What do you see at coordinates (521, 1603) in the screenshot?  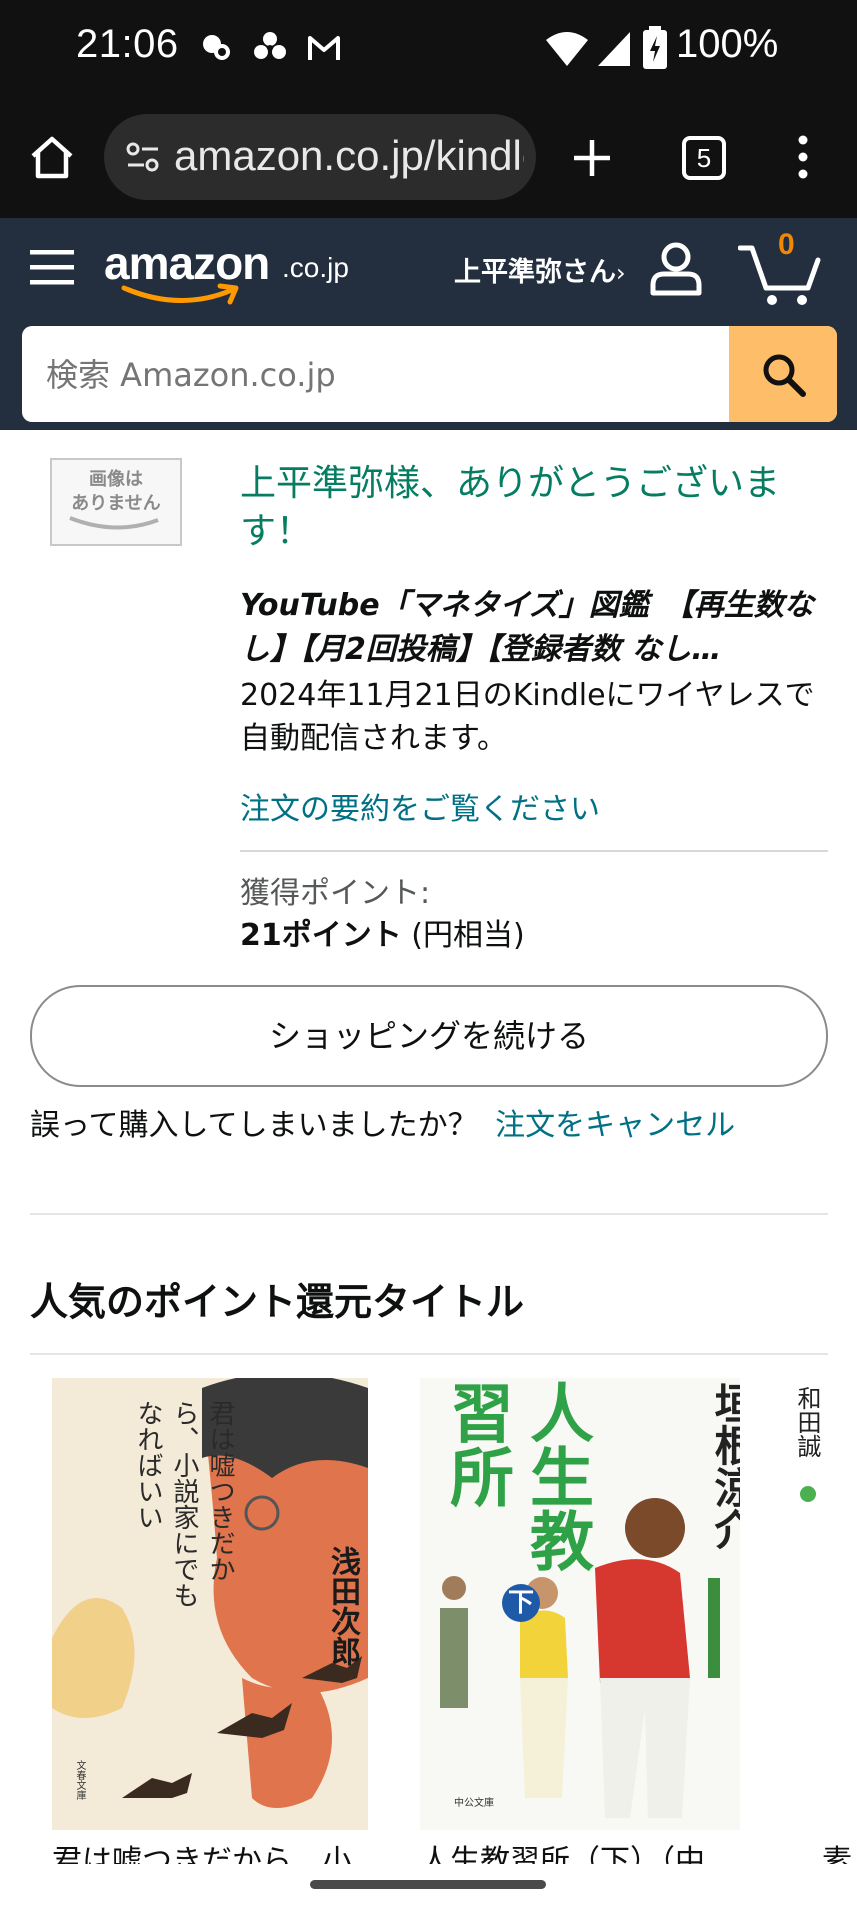 I see `volume-badge: 下` at bounding box center [521, 1603].